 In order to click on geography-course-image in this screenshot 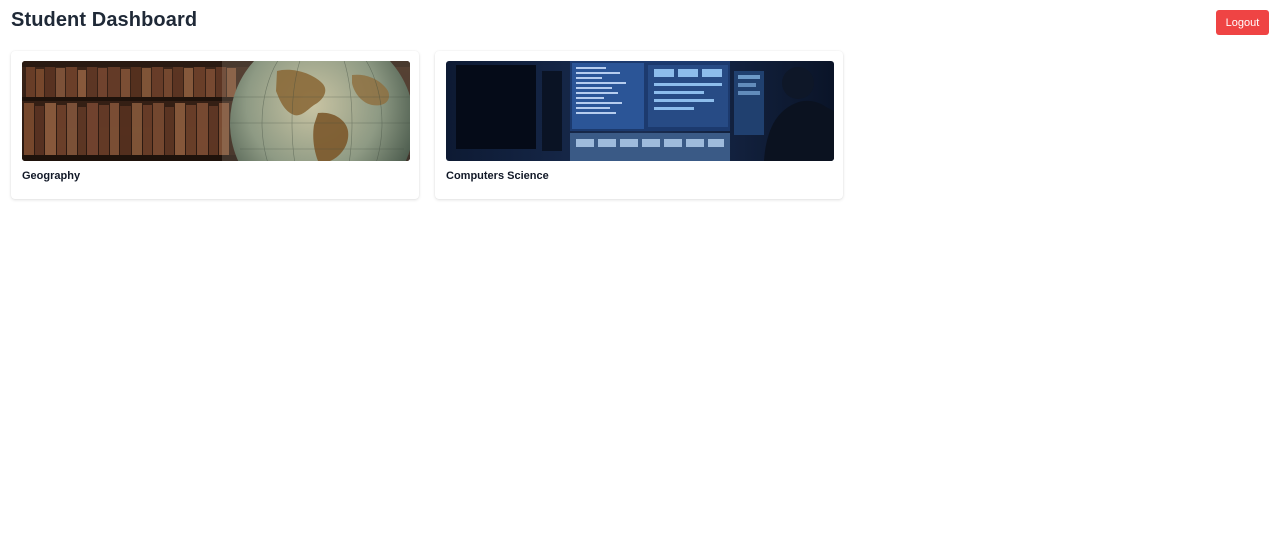, I will do `click(216, 111)`.